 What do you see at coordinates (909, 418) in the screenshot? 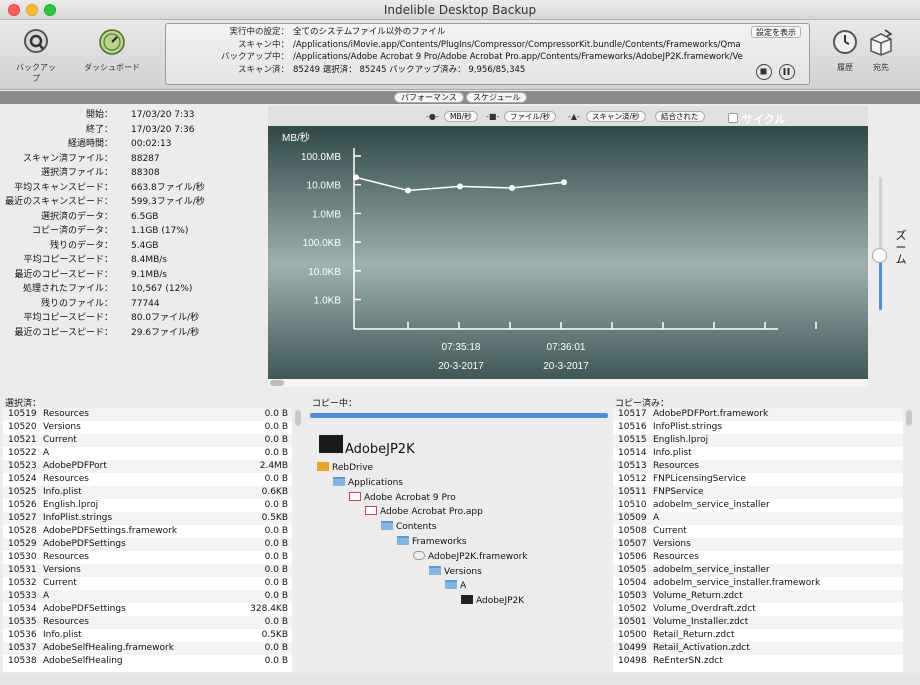
I see `copied-list-scrollbar` at bounding box center [909, 418].